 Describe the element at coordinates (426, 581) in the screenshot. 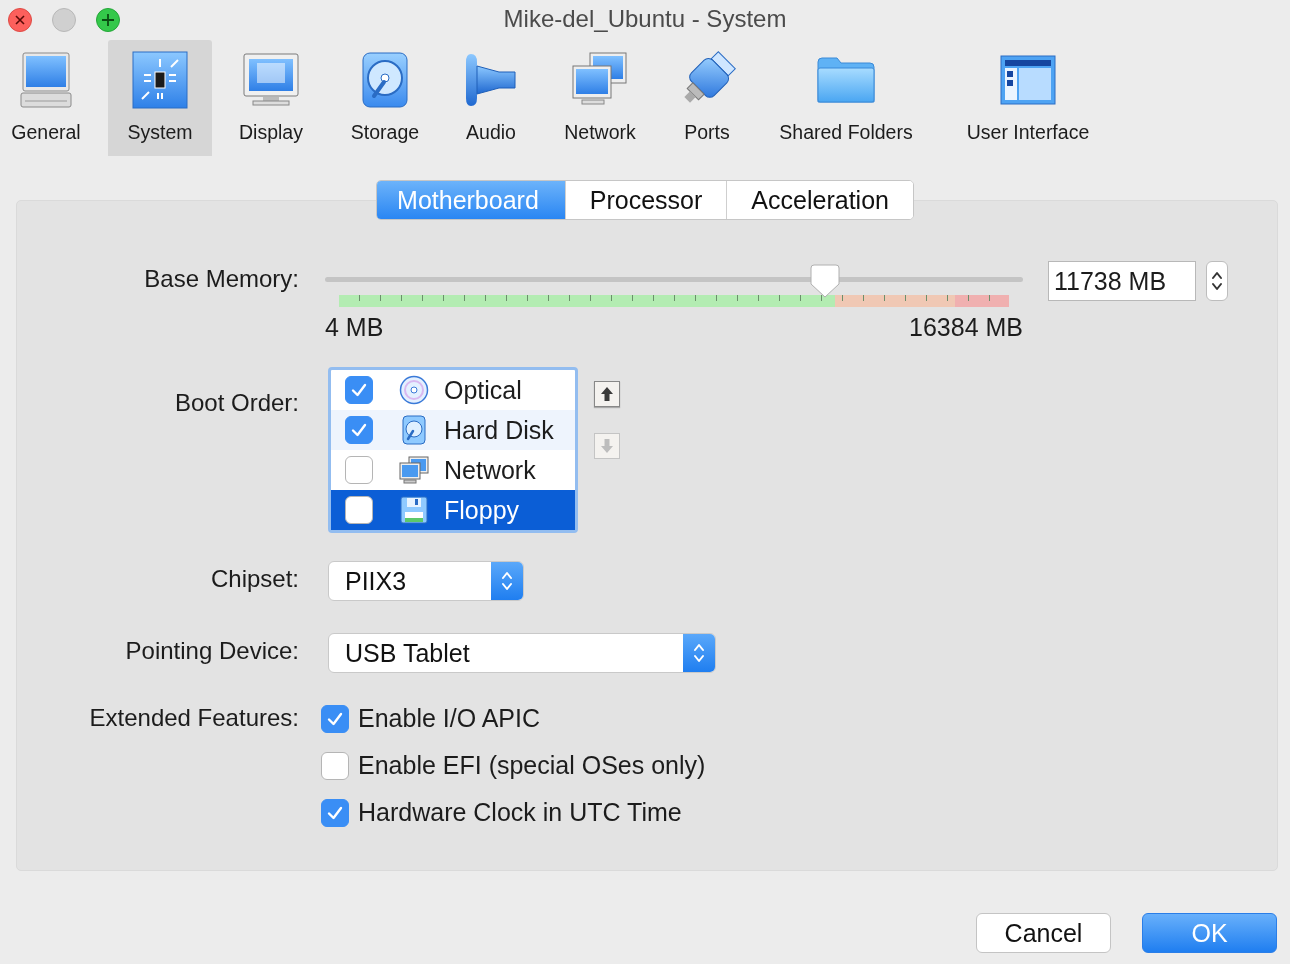

I see `chipset-dropdown: PIIX3` at that location.